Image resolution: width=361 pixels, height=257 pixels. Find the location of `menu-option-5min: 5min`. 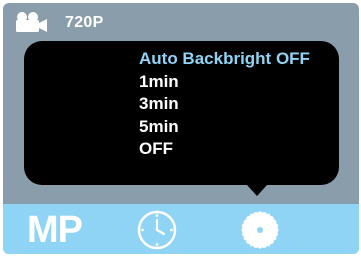

menu-option-5min: 5min is located at coordinates (224, 127).